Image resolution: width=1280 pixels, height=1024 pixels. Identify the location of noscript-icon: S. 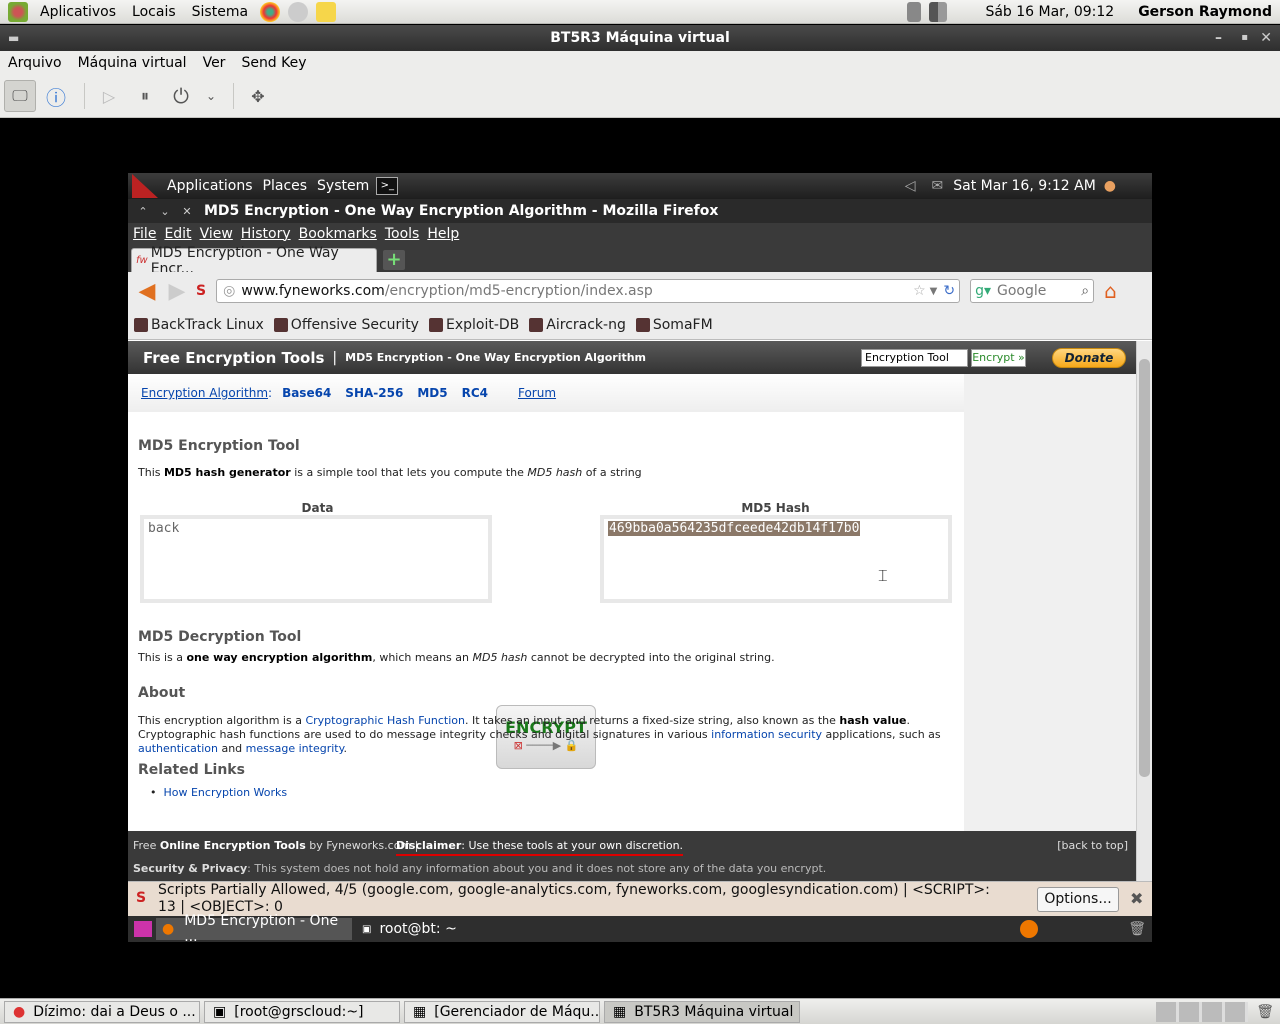
(201, 291).